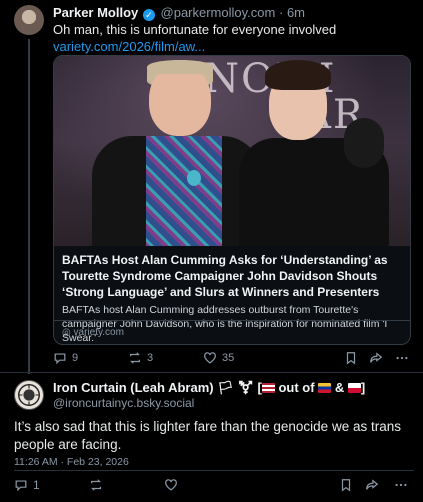 The image size is (423, 502). I want to click on post-time: 6m, so click(296, 12).